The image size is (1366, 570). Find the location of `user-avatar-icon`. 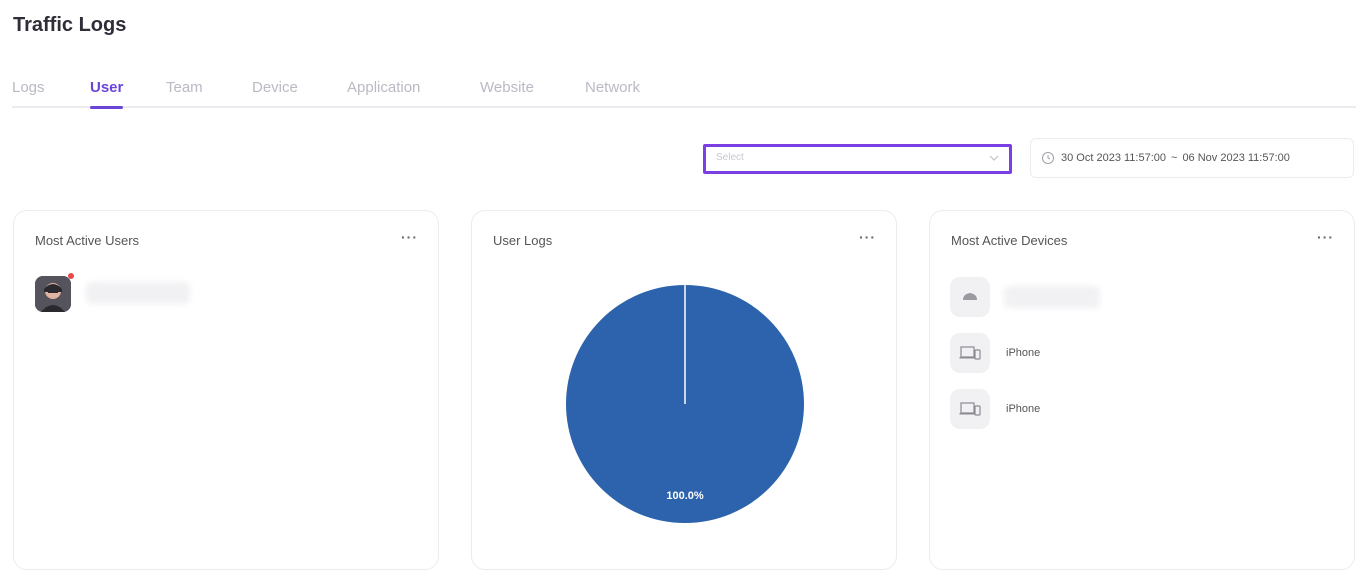

user-avatar-icon is located at coordinates (53, 294).